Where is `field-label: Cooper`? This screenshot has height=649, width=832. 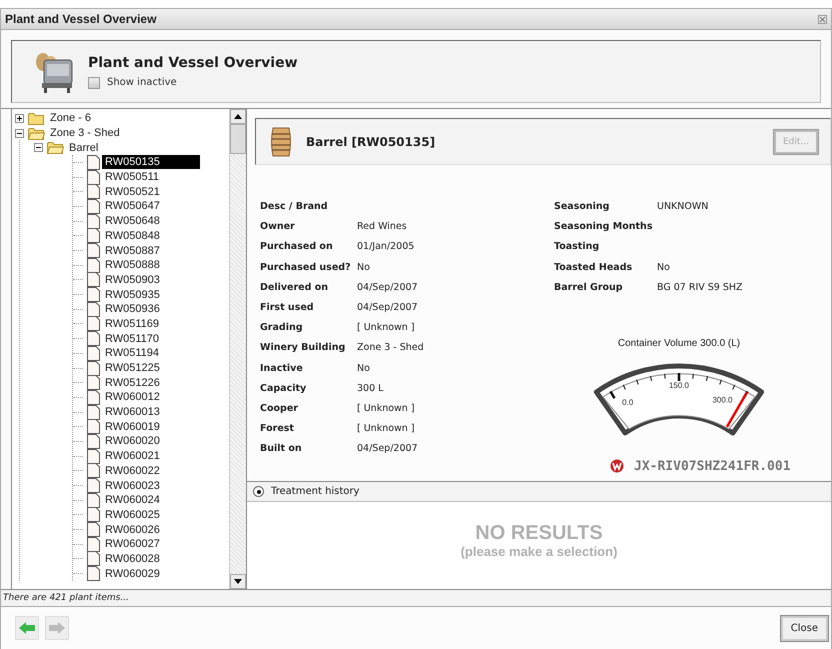 field-label: Cooper is located at coordinates (279, 409).